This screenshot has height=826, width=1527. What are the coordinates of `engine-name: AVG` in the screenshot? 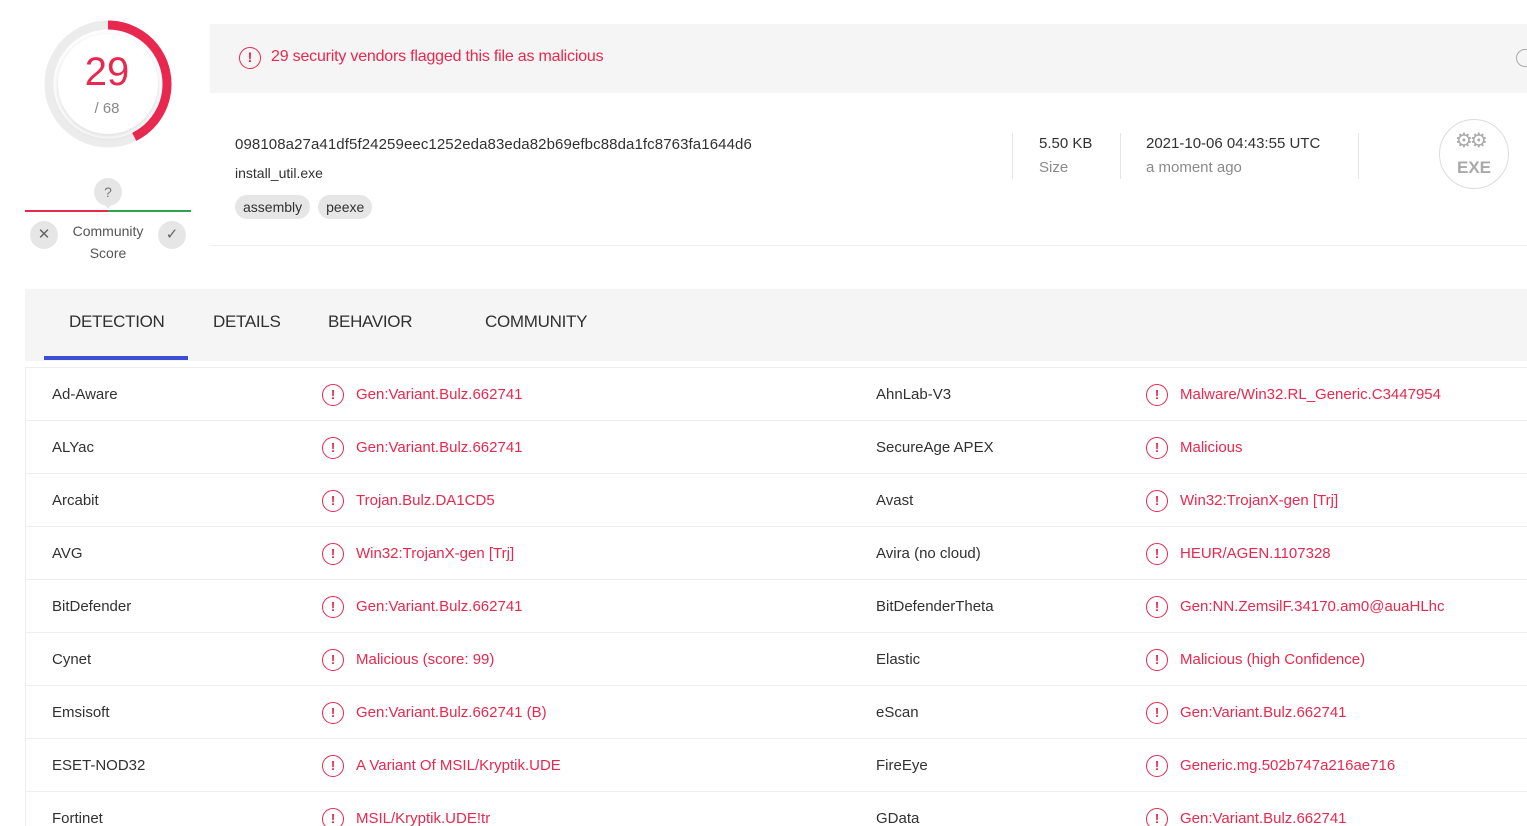 It's located at (67, 553).